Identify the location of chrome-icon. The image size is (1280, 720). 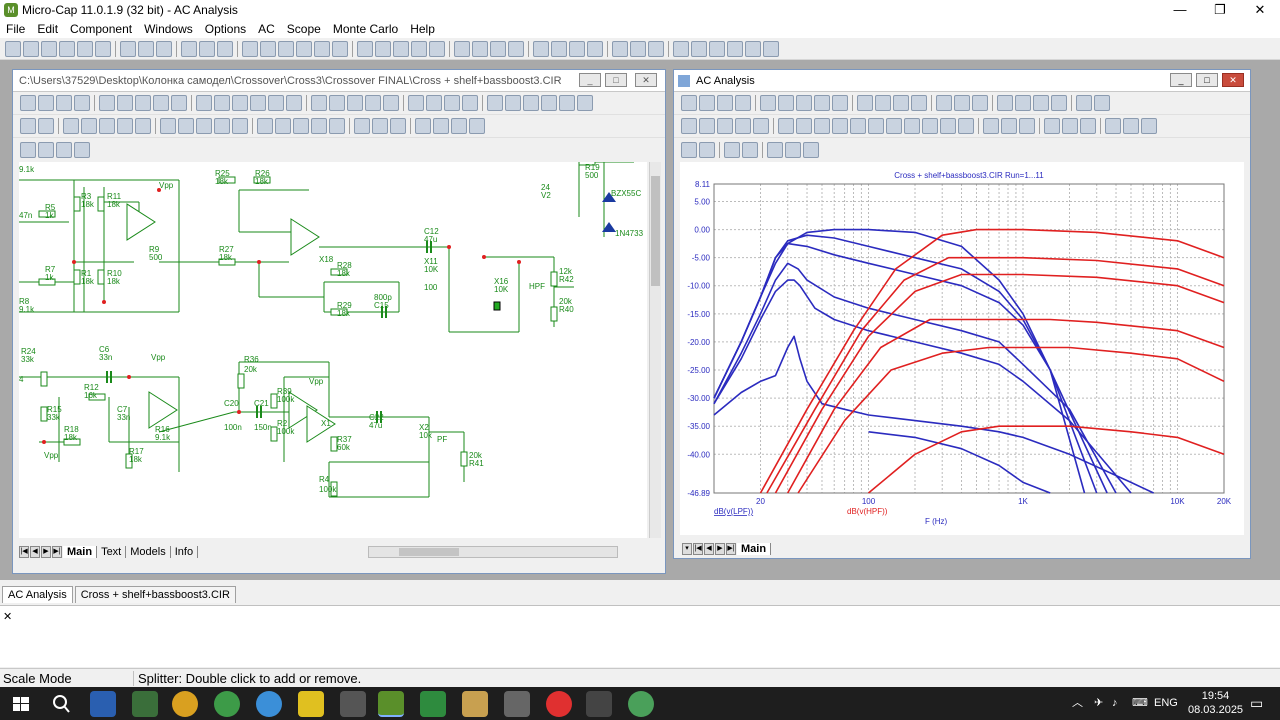
(227, 704).